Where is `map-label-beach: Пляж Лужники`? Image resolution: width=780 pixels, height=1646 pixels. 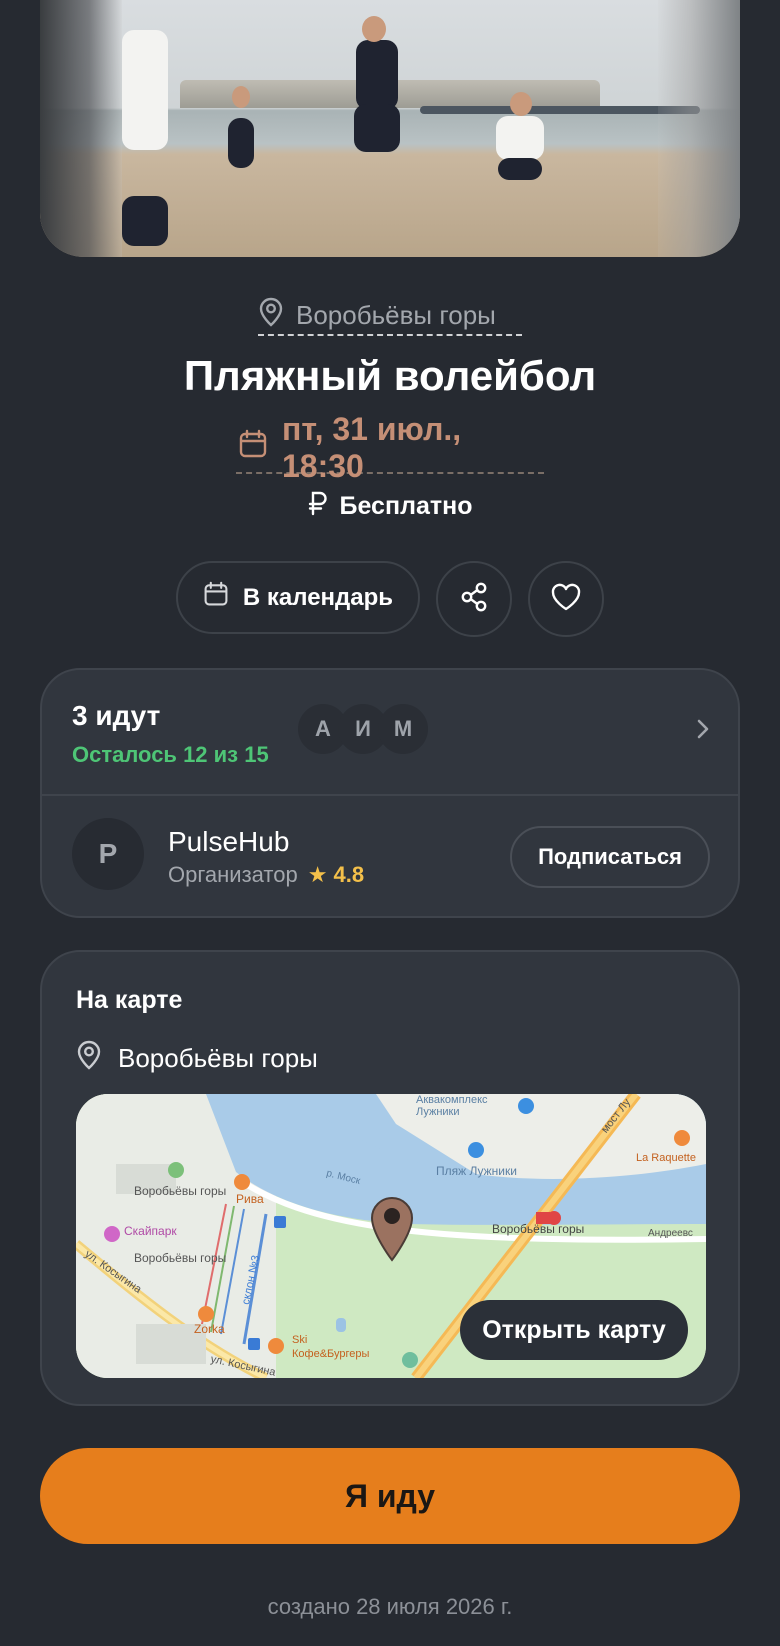 map-label-beach: Пляж Лужники is located at coordinates (476, 1171).